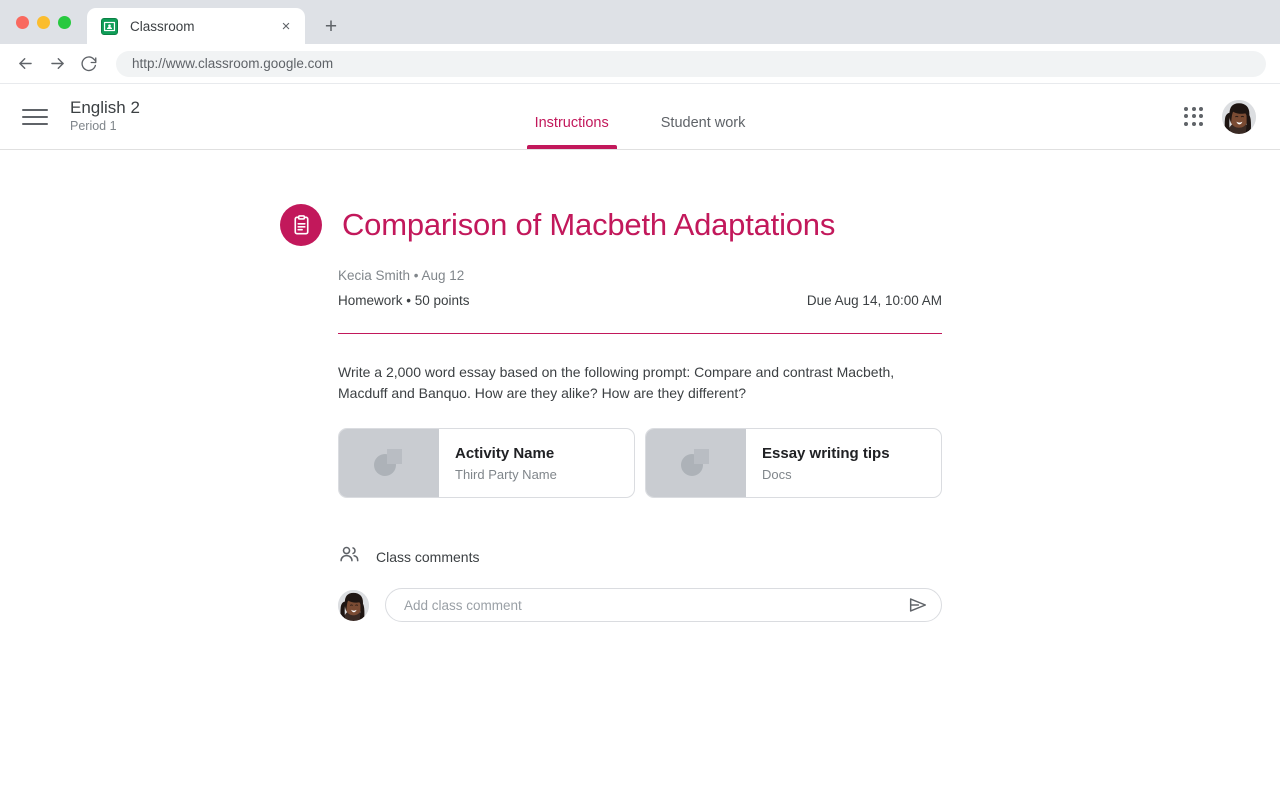 This screenshot has width=1280, height=800. I want to click on minimize-window-button, so click(43, 22).